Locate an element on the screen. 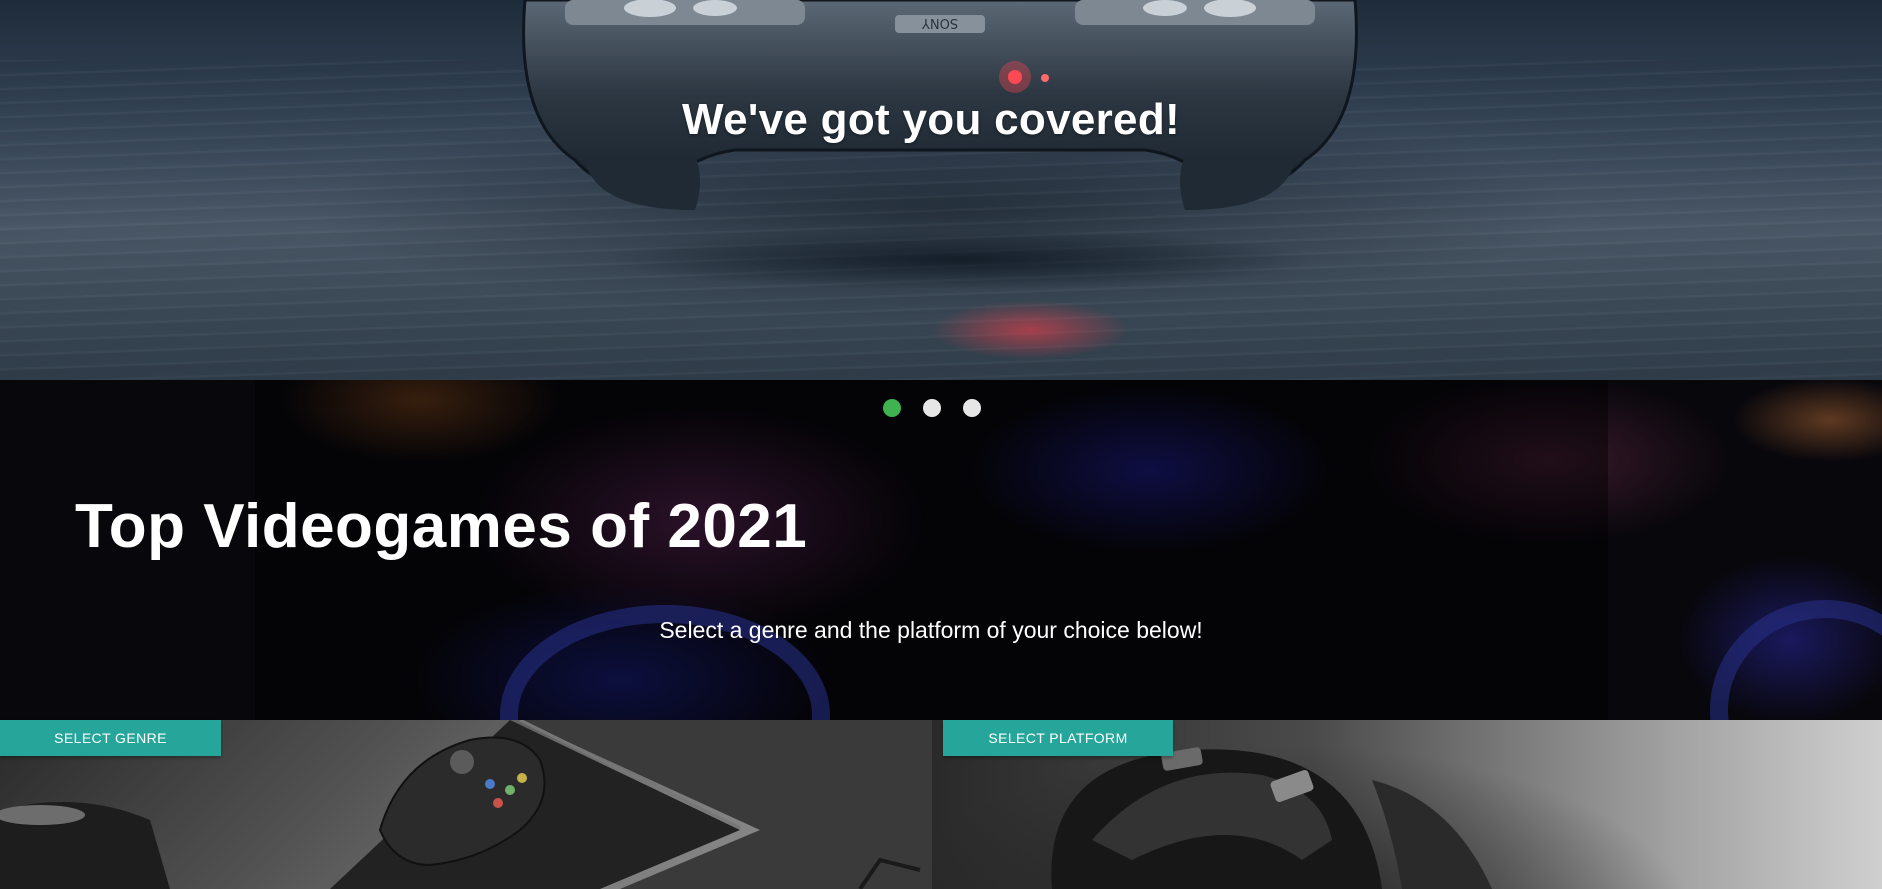 The height and width of the screenshot is (889, 1882). select-genre-button: SELECT GENRE is located at coordinates (110, 738).